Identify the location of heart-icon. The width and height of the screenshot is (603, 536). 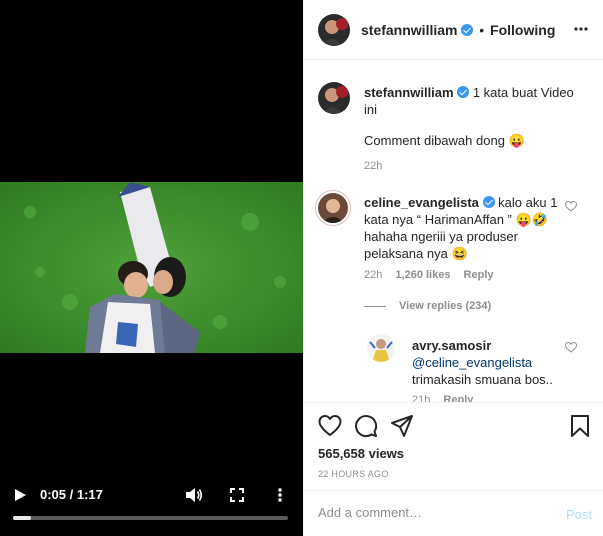
(330, 426).